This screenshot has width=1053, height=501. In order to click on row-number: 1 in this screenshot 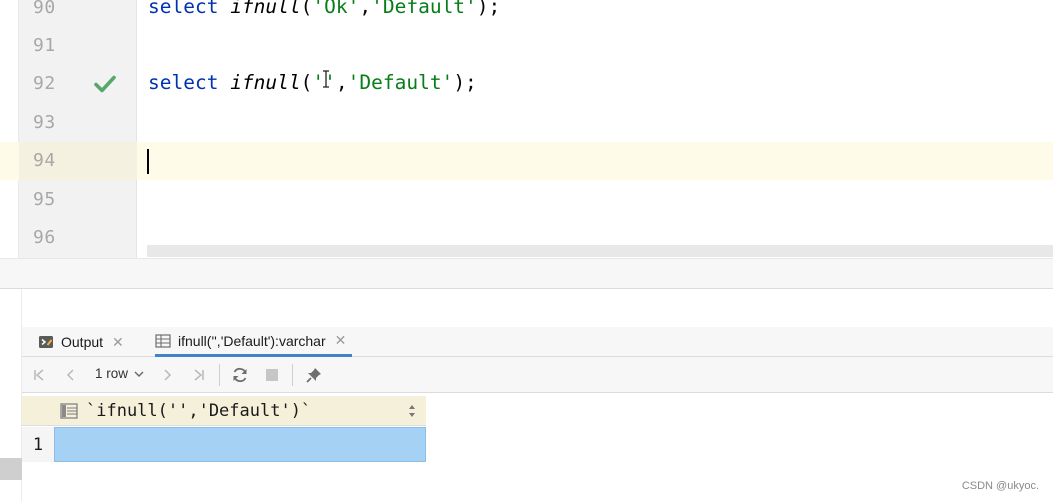, I will do `click(38, 444)`.